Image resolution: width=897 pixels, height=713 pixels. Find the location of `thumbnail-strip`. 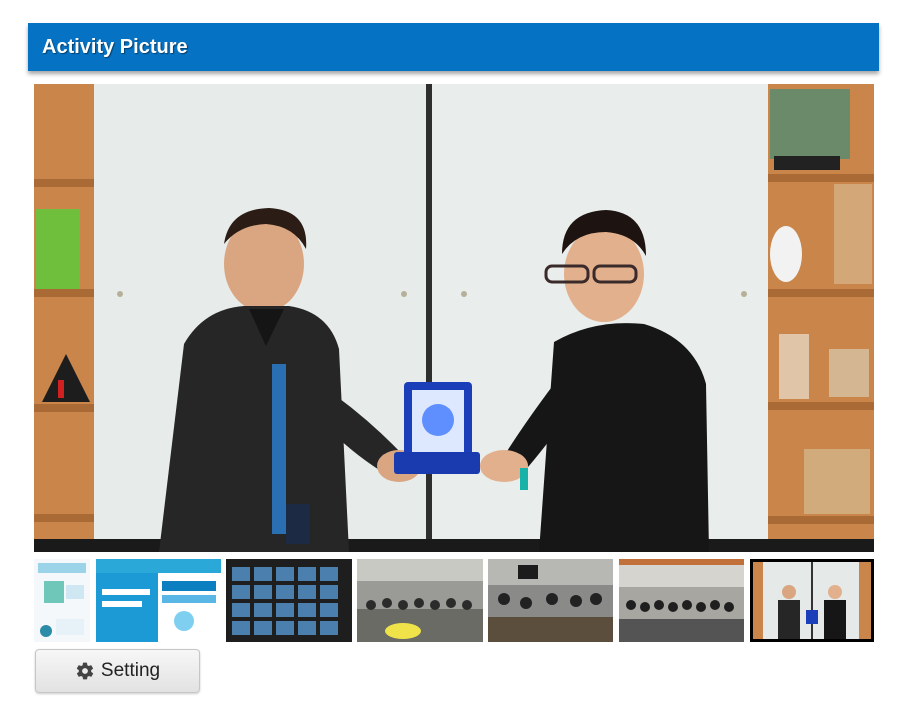

thumbnail-strip is located at coordinates (454, 600).